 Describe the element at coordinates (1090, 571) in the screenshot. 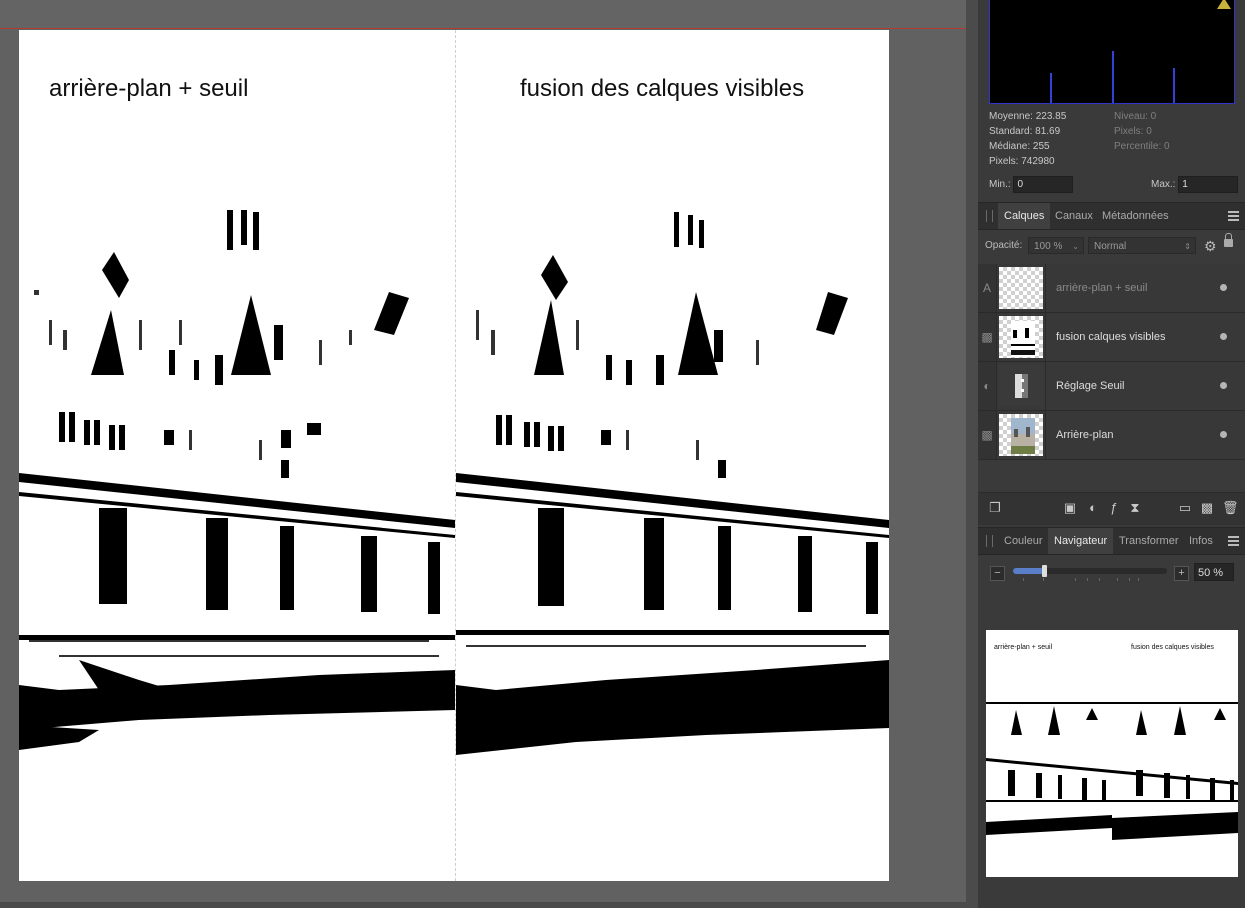

I see `zoom-slider` at that location.